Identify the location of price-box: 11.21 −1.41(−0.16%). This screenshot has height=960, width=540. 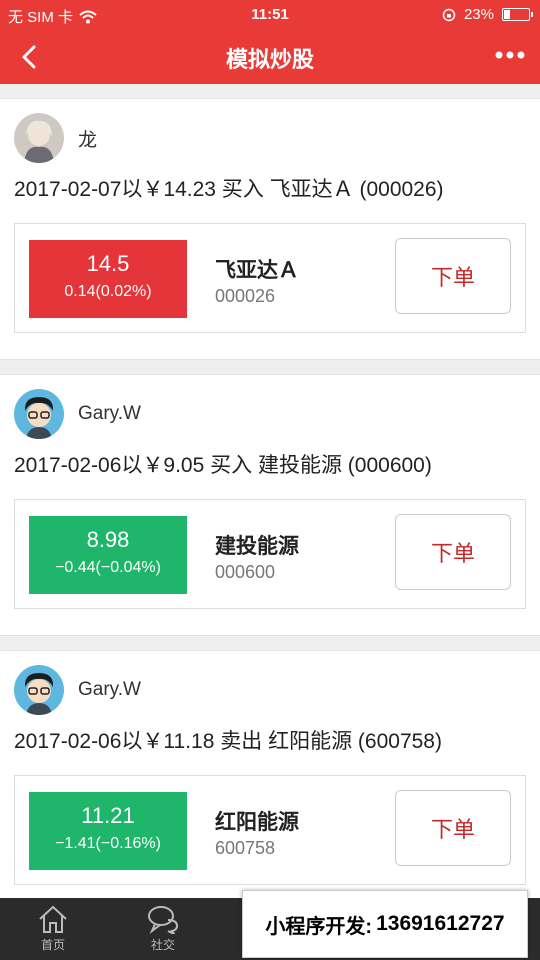
(108, 831).